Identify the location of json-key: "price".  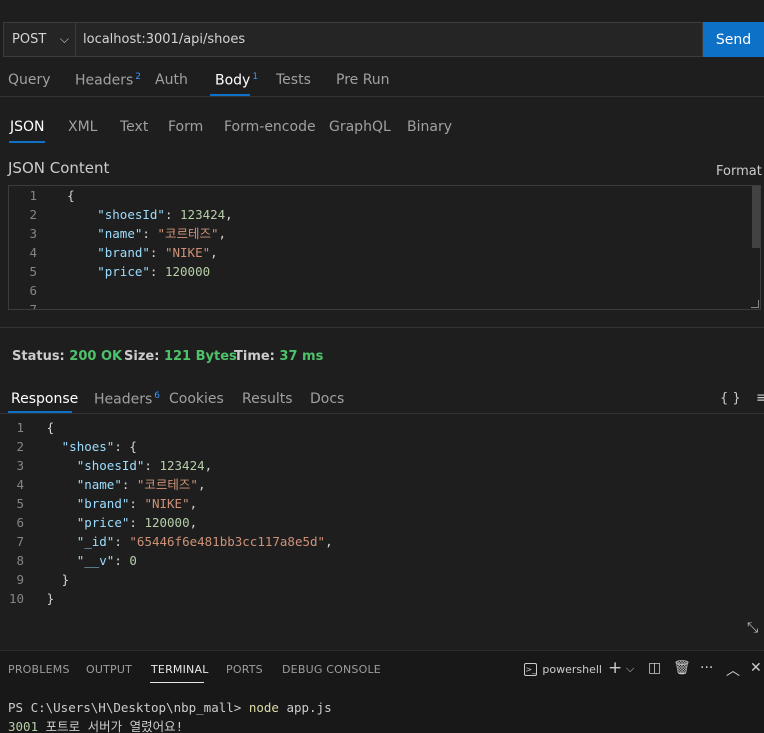
(123, 271).